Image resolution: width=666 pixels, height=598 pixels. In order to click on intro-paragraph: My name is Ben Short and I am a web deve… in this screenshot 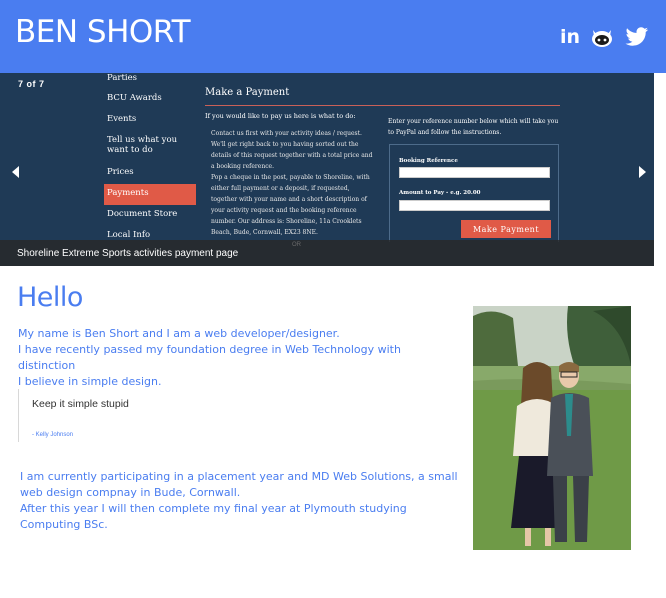, I will do `click(238, 358)`.